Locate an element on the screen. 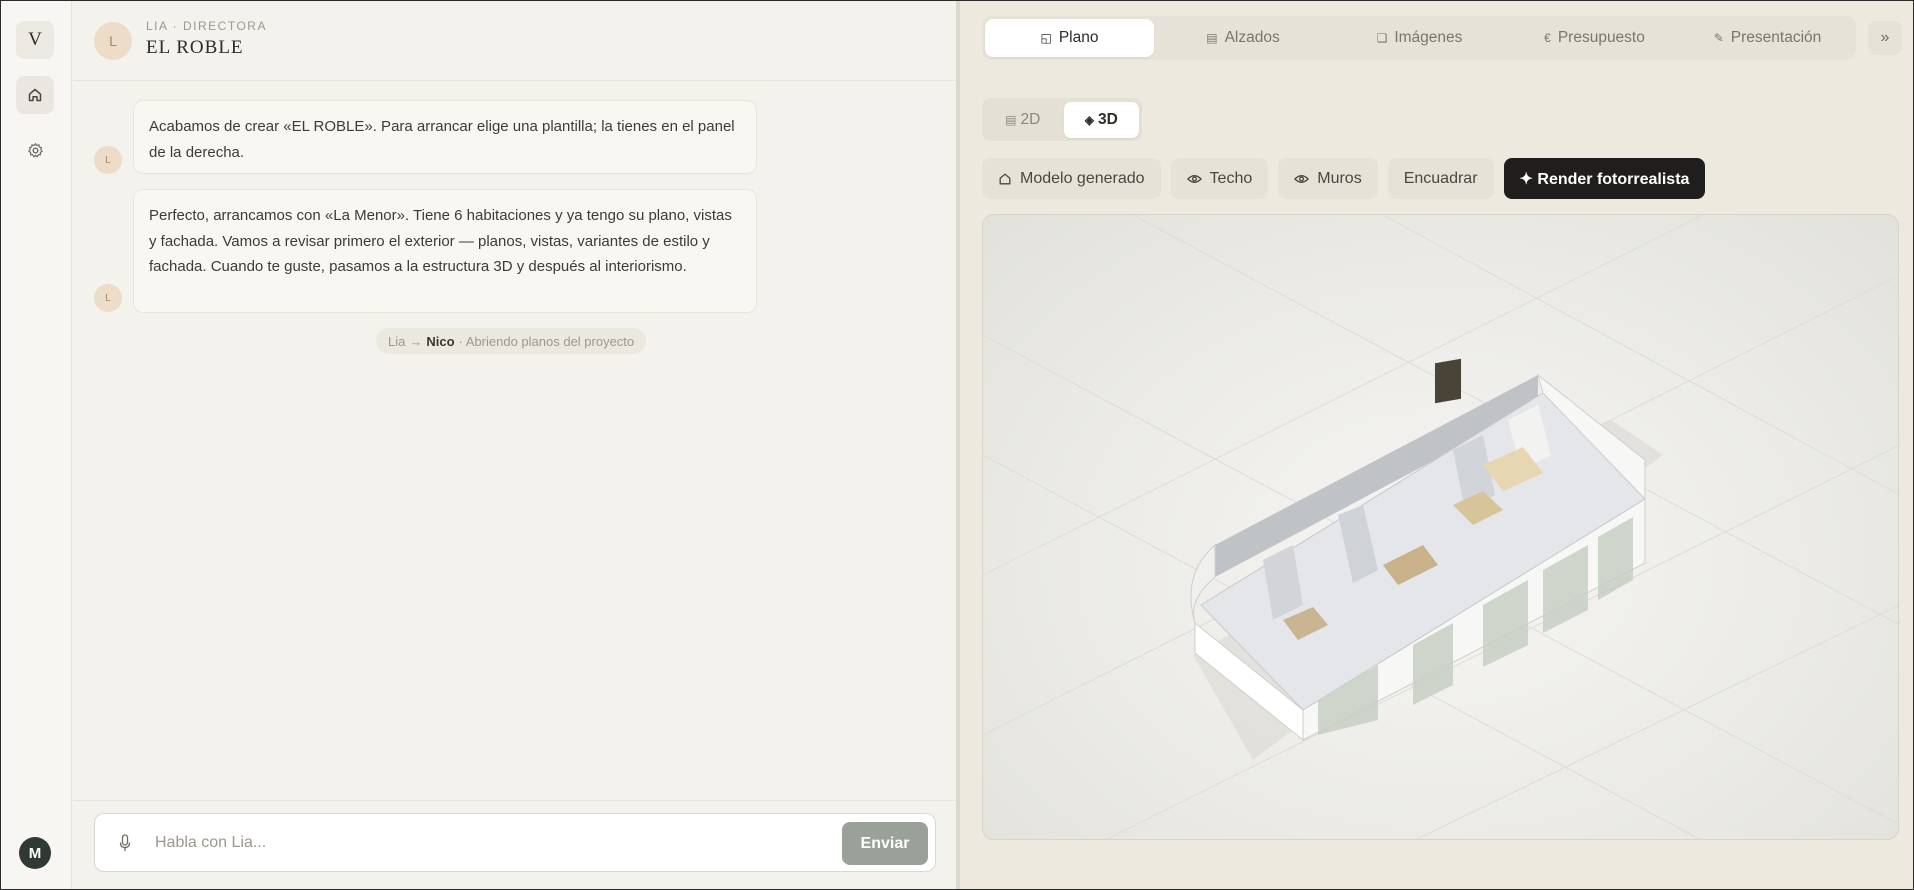  view-3d-label: 3D is located at coordinates (1107, 119).